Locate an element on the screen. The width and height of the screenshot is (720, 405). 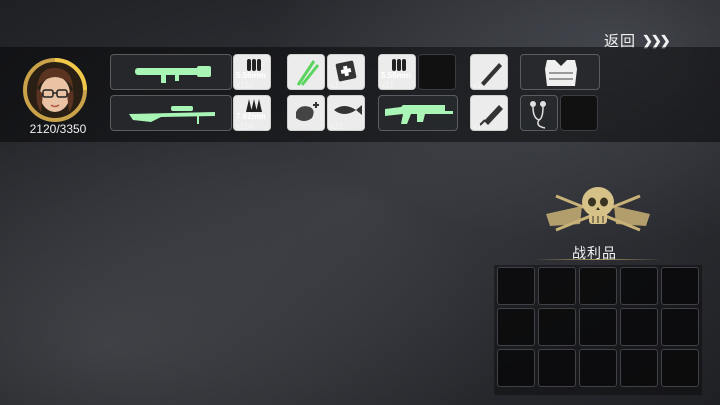
body-armor-icon is located at coordinates (561, 73).